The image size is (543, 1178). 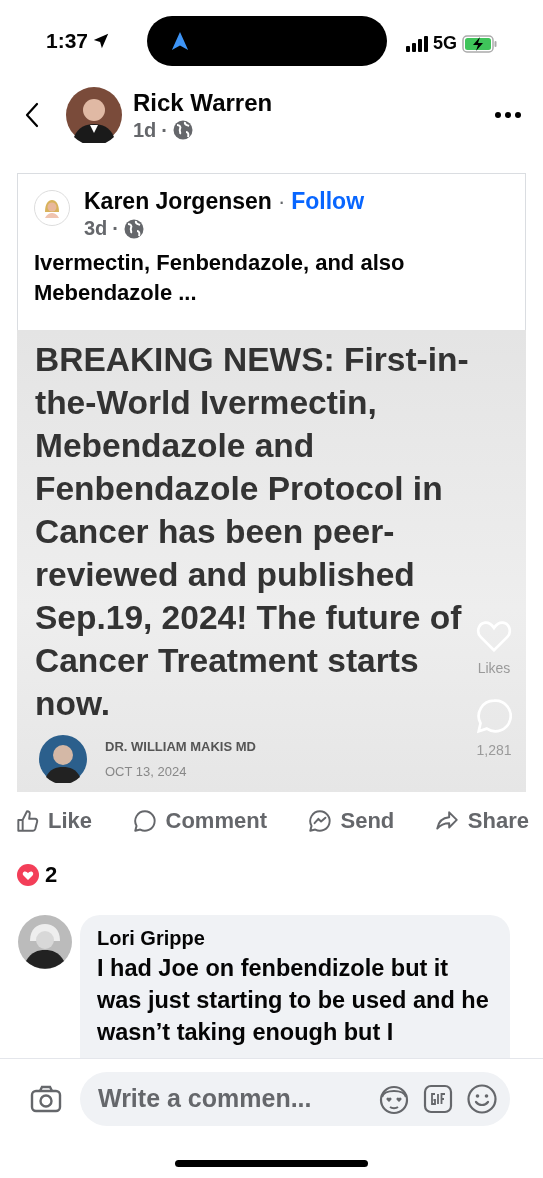 I want to click on post-time: 1d, so click(x=145, y=130).